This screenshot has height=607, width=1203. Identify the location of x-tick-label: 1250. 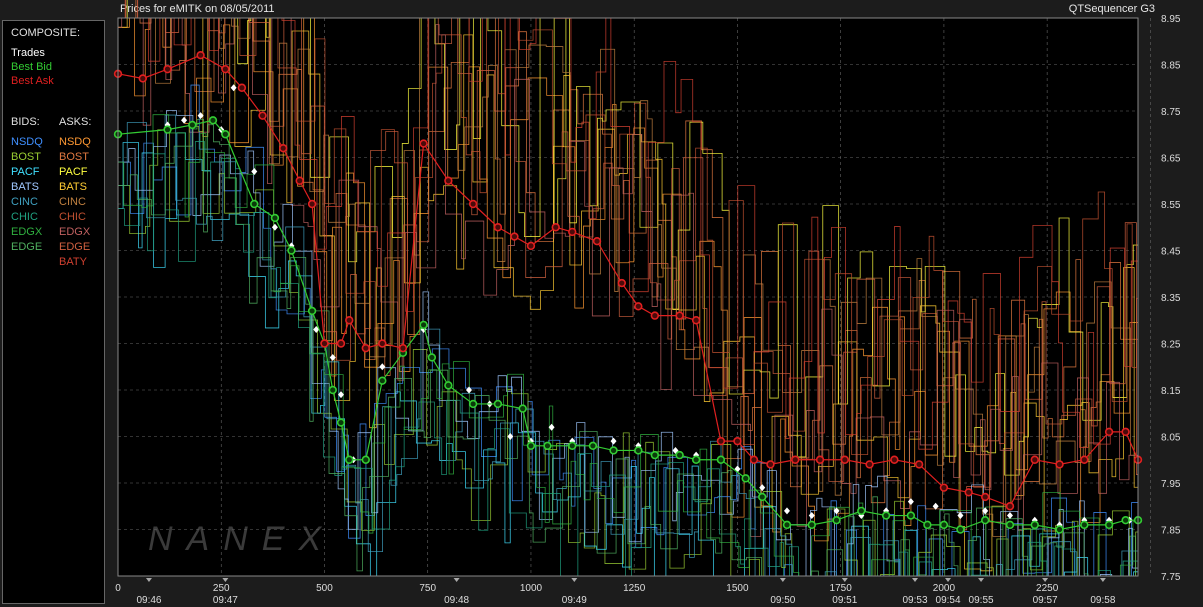
(634, 588).